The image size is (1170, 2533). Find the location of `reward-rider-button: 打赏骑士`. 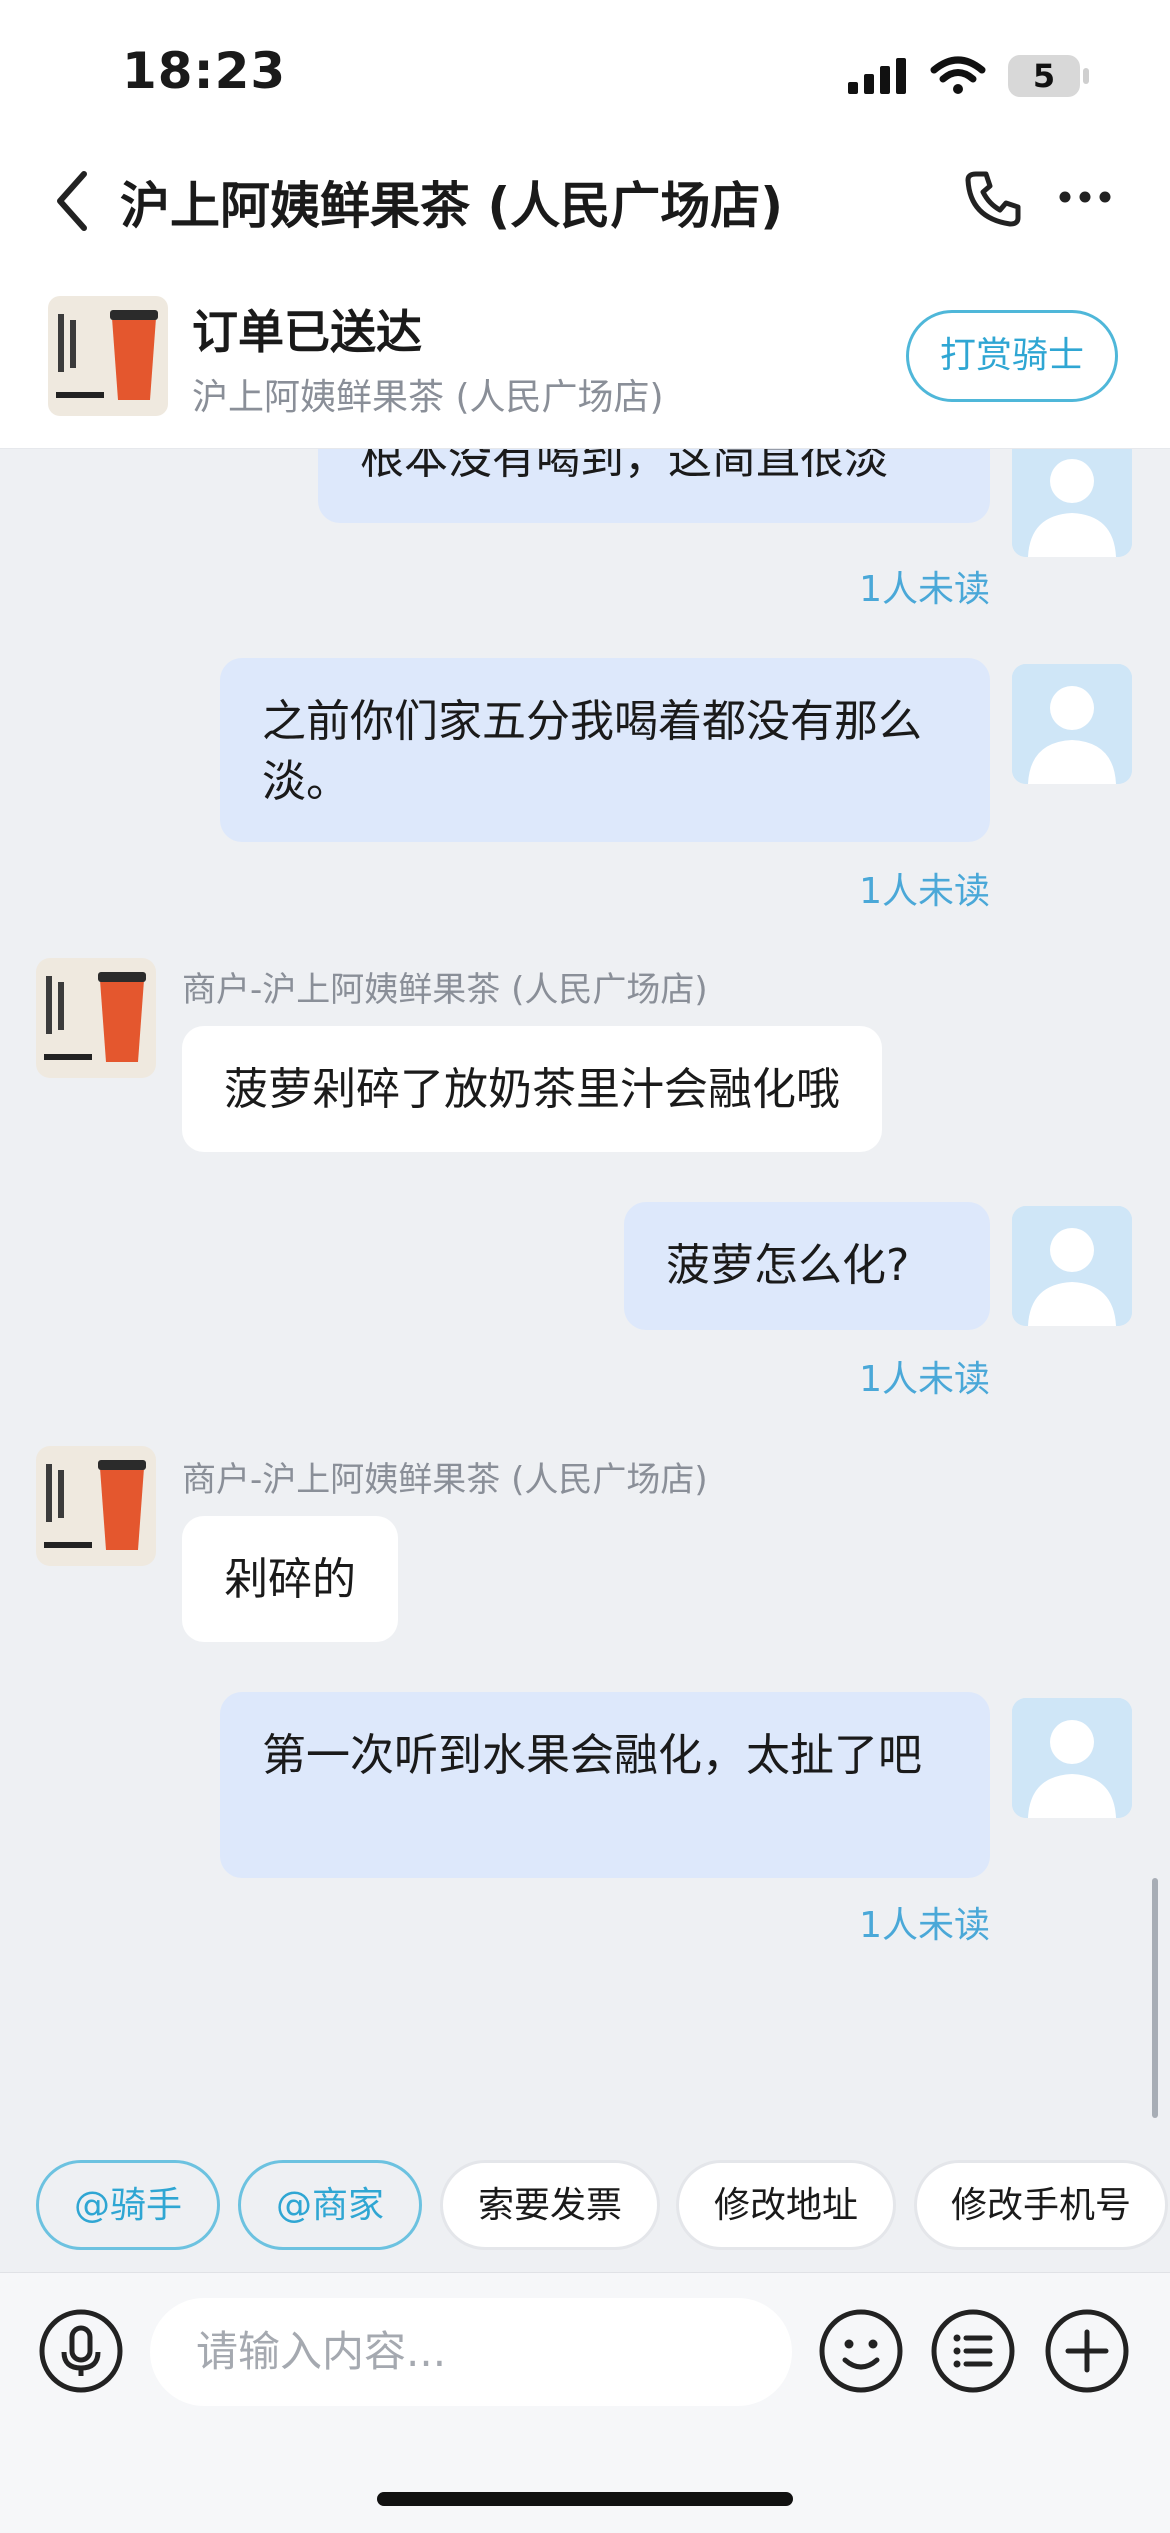

reward-rider-button: 打赏骑士 is located at coordinates (1012, 356).